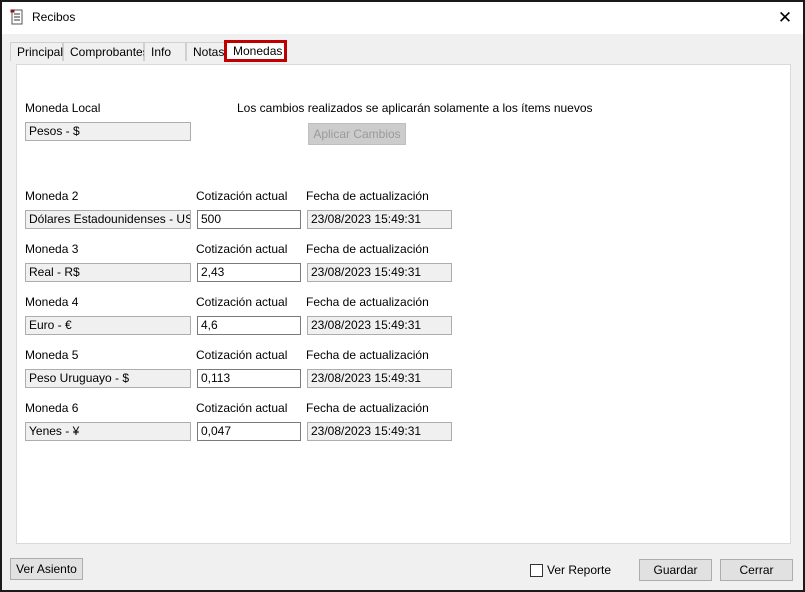 Image resolution: width=805 pixels, height=592 pixels. What do you see at coordinates (367, 302) in the screenshot?
I see `moneda-4-date-label: Fecha de actualización` at bounding box center [367, 302].